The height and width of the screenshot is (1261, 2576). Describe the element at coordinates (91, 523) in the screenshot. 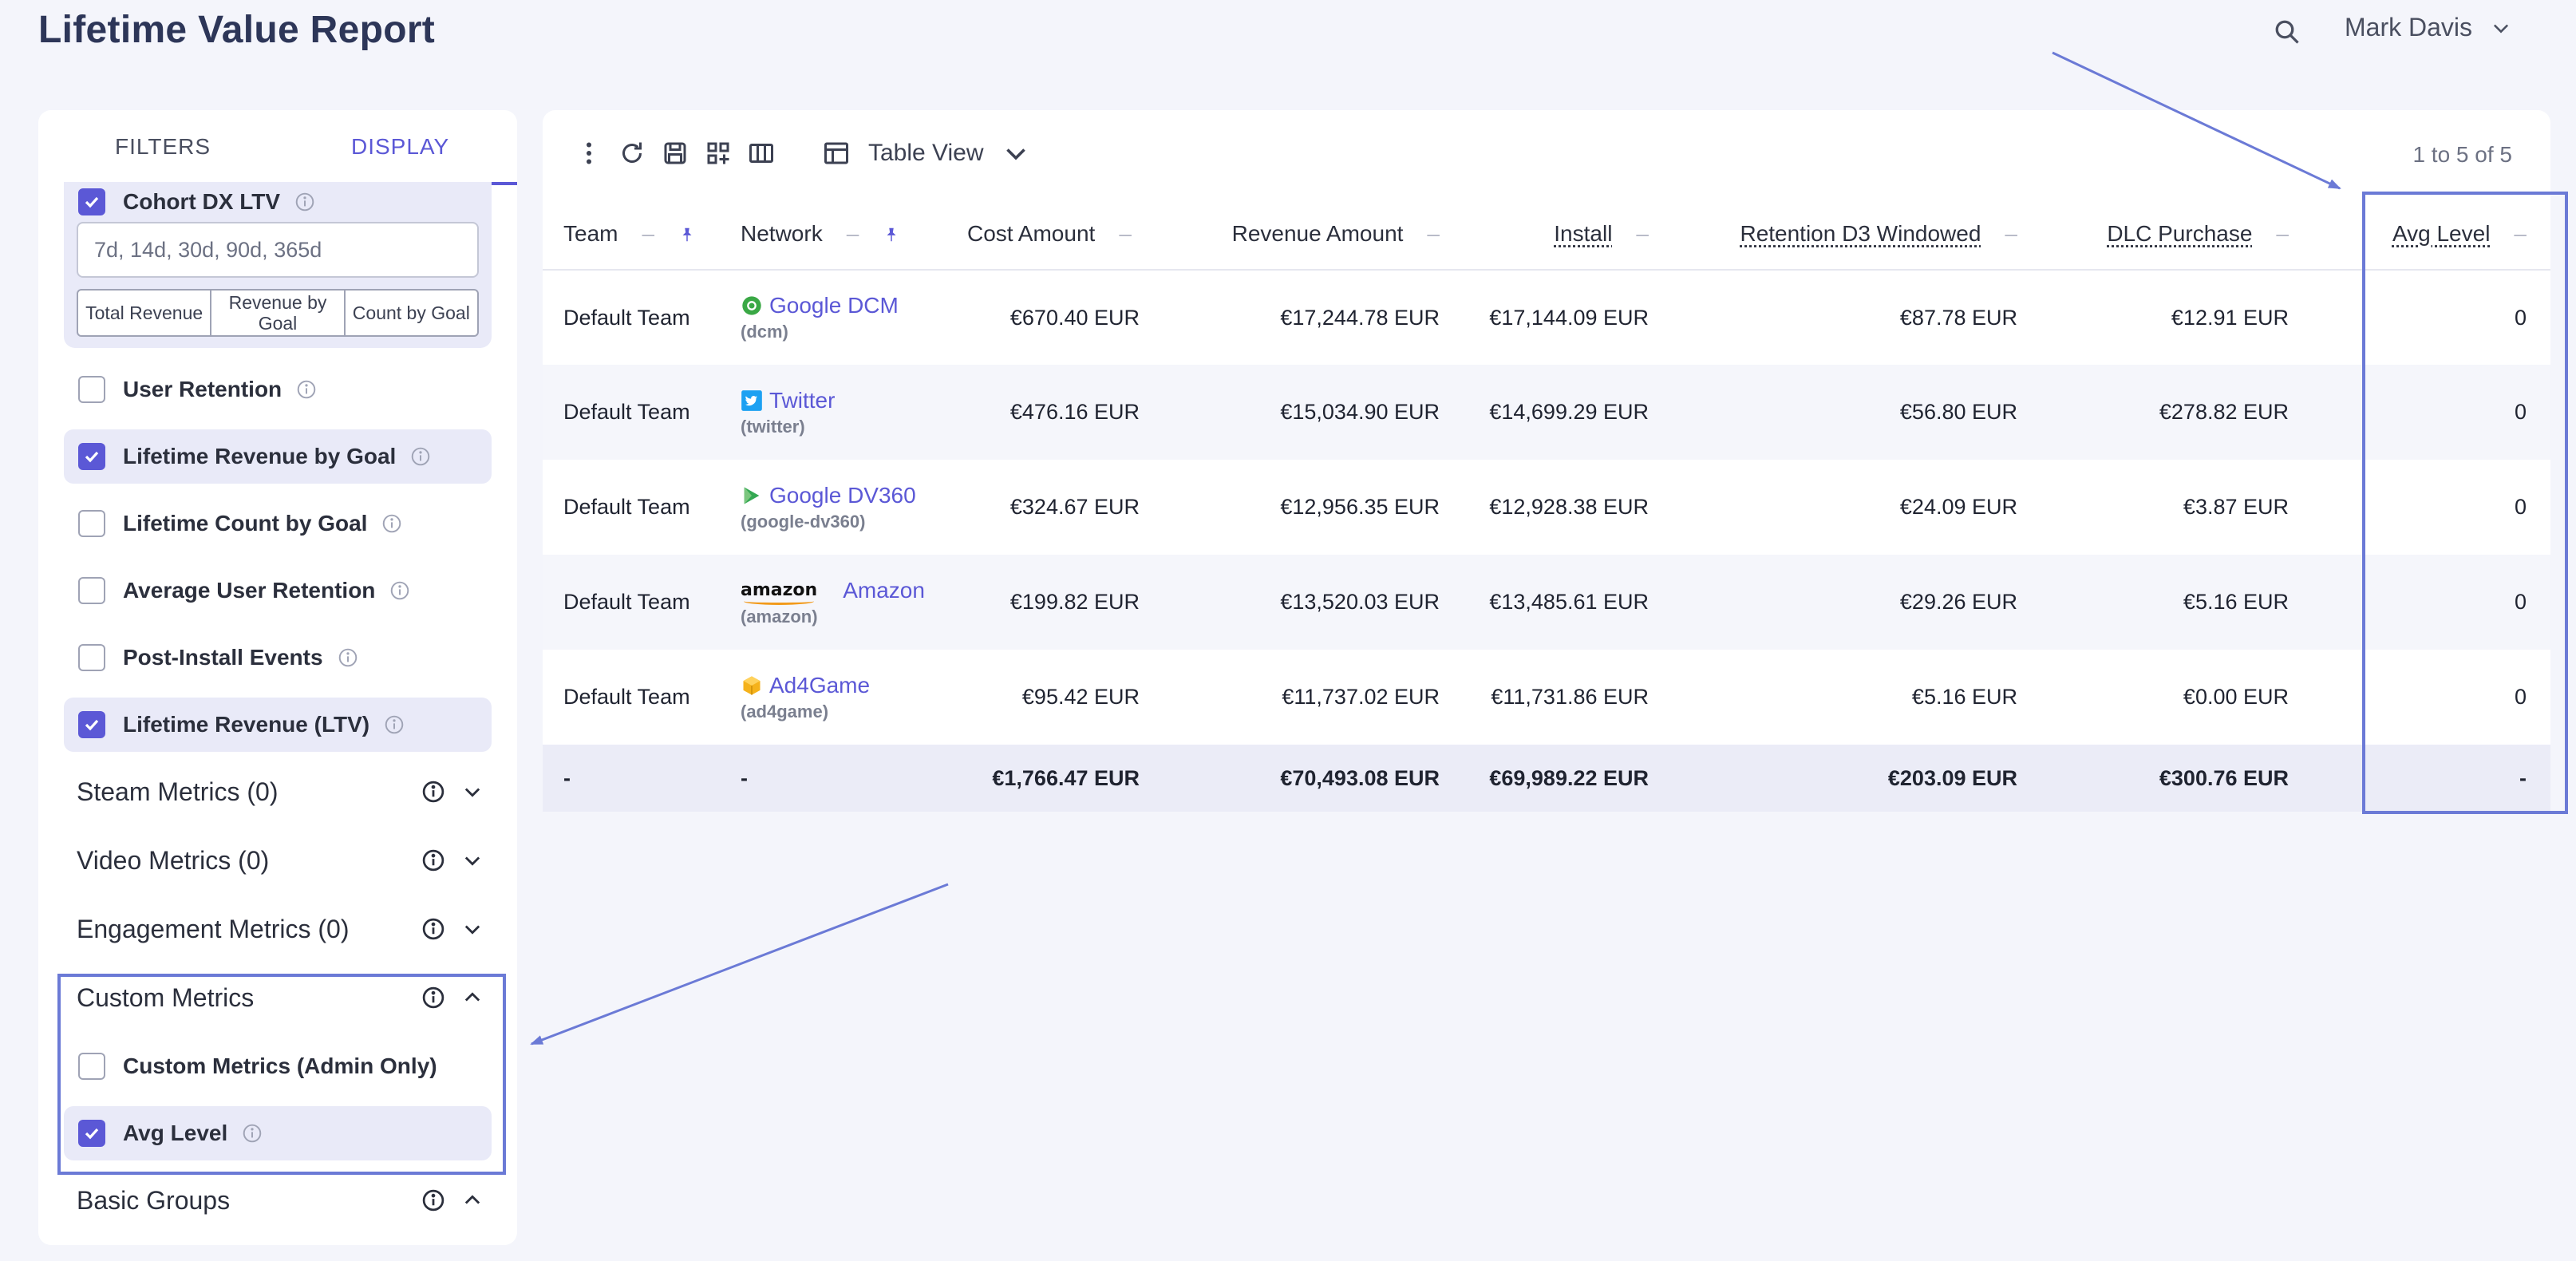

I see `lifetime-count-by-goal-checkbox` at that location.